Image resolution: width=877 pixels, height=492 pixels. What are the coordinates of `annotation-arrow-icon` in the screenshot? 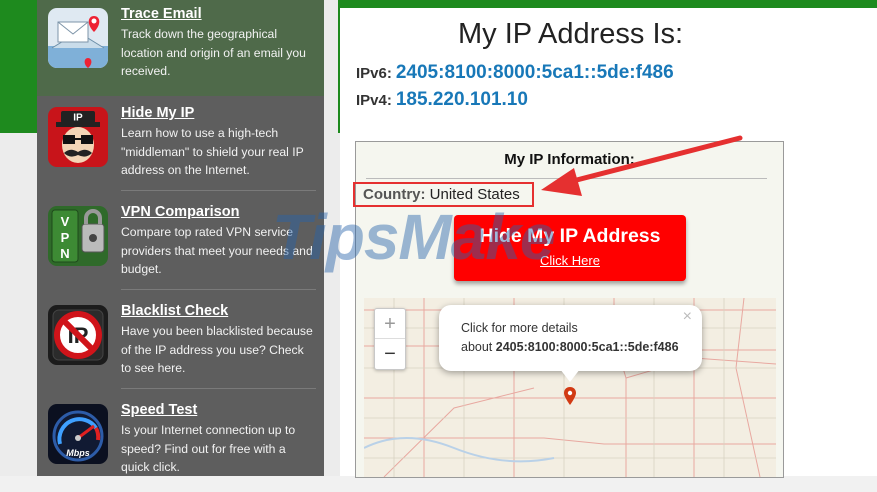 It's located at (642, 165).